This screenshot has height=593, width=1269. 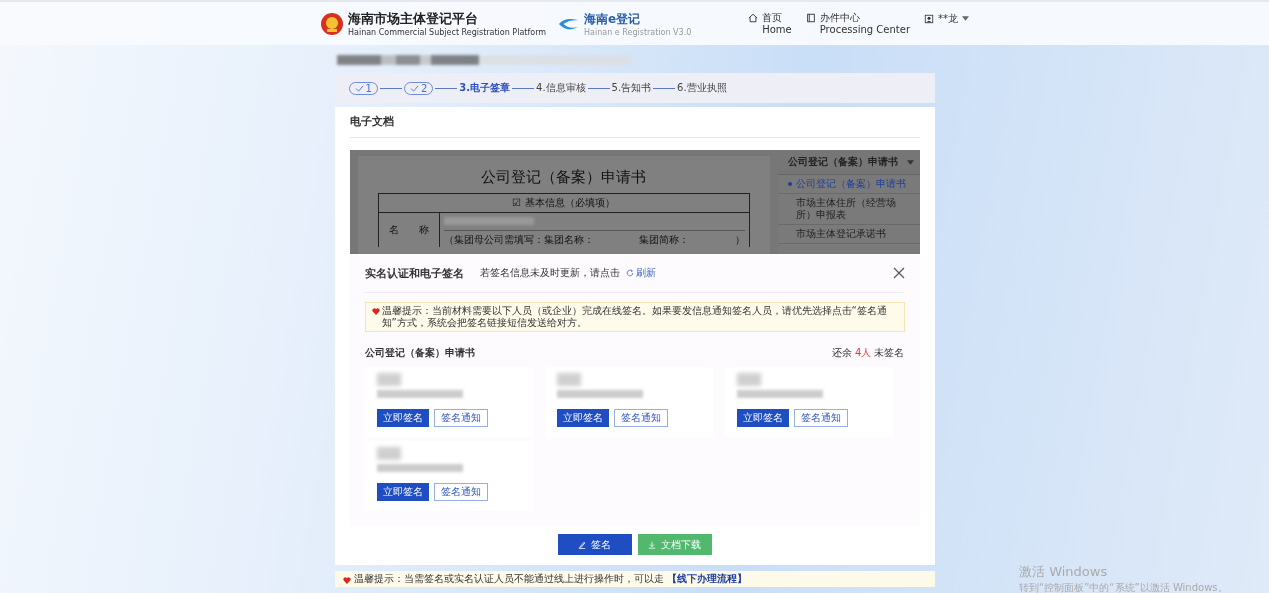 I want to click on field-hint: 集团简称：, so click(x=664, y=240).